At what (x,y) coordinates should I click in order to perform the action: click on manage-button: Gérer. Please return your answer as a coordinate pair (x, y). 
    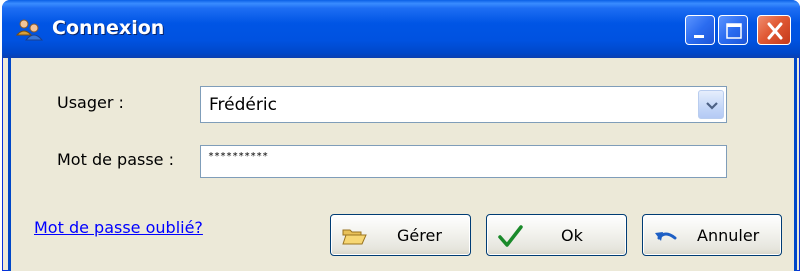
    Looking at the image, I should click on (400, 235).